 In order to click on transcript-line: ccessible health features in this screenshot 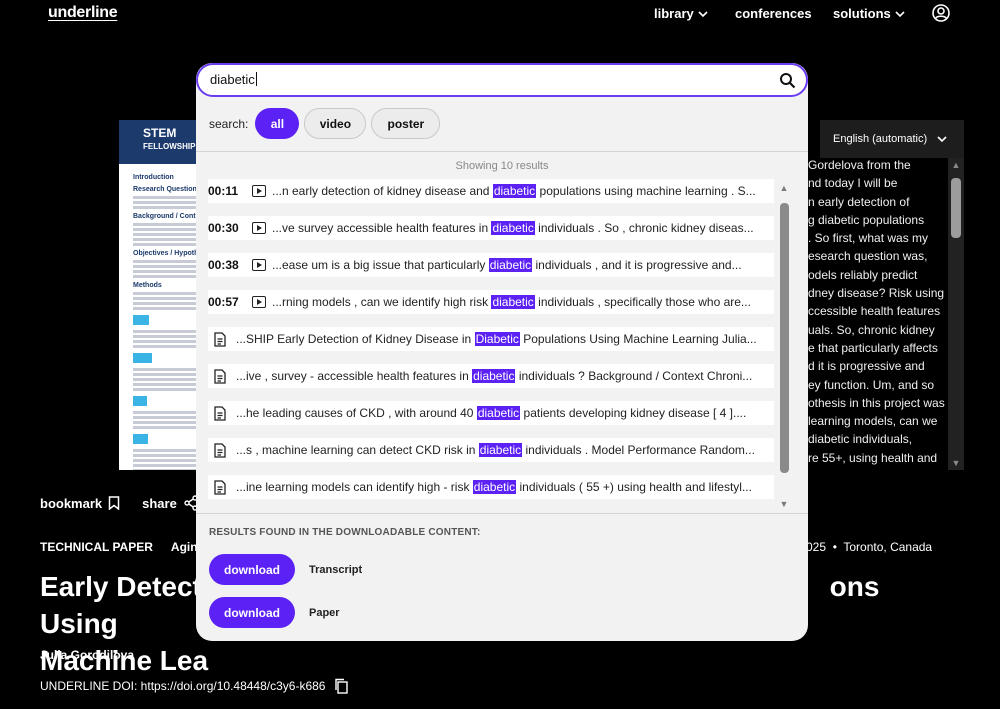, I will do `click(878, 311)`.